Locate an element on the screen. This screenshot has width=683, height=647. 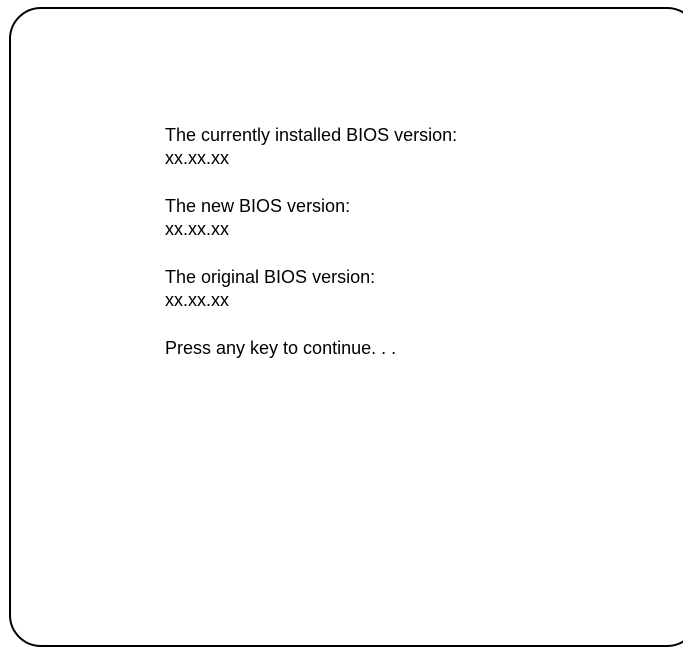
new-bios-block: The new BIOS version: xx.xx.xx is located at coordinates (311, 218).